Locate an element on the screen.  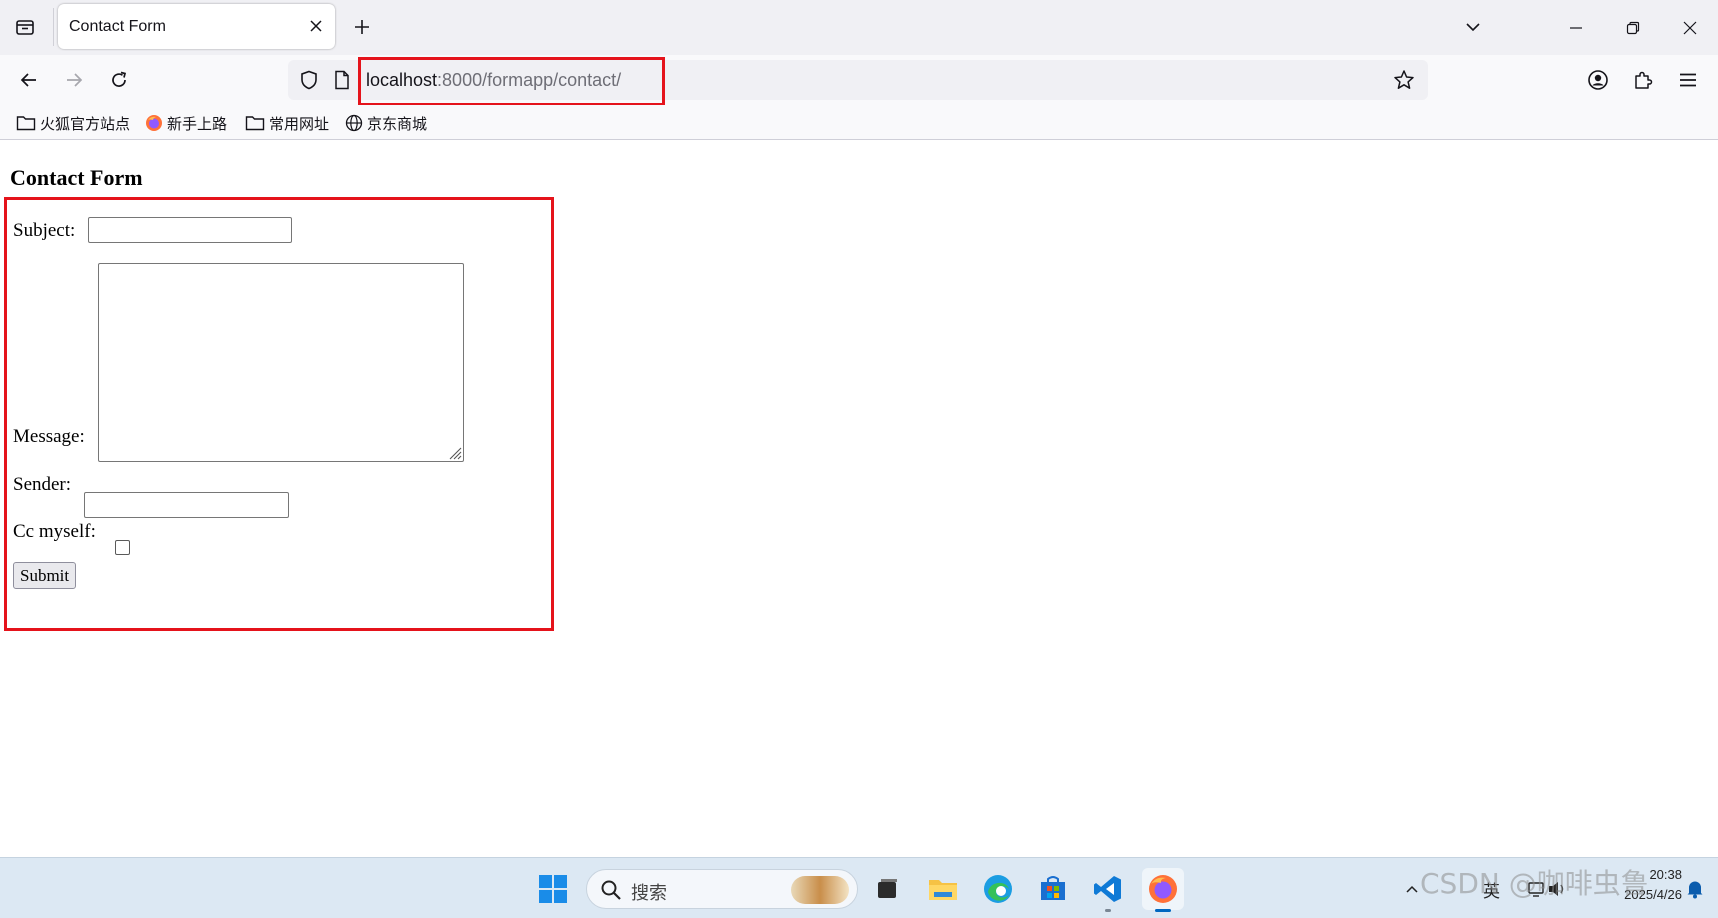
taskbar-clock: 20:38 2025/4/26 is located at coordinates (1637, 885).